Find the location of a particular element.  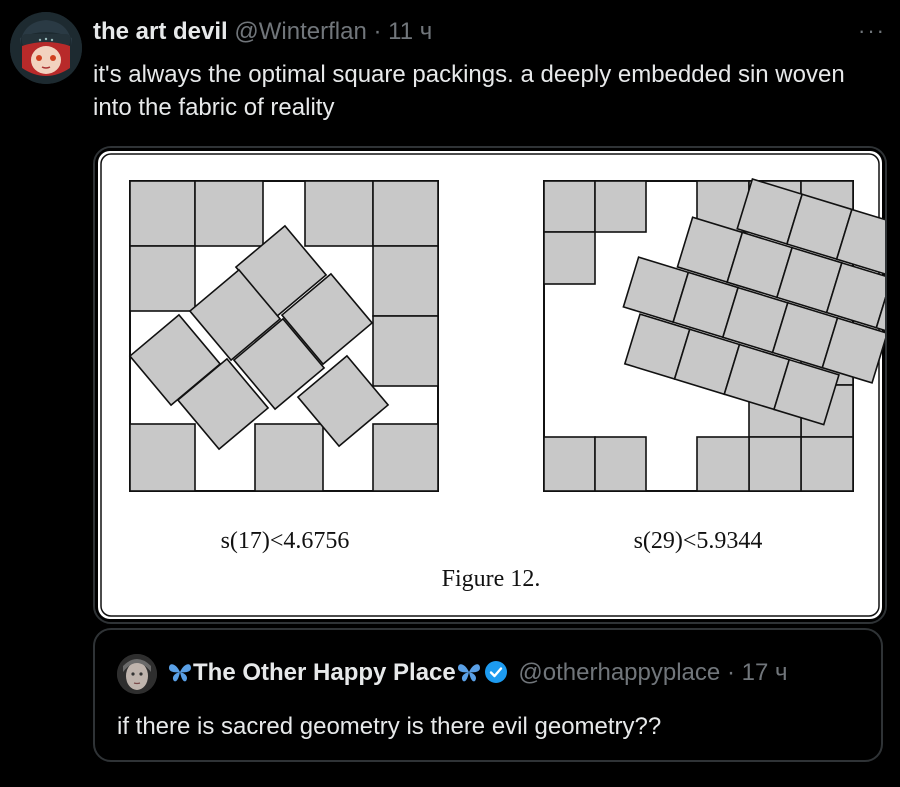

author-line: the art devil @Winterflan · 11 ч is located at coordinates (262, 32).